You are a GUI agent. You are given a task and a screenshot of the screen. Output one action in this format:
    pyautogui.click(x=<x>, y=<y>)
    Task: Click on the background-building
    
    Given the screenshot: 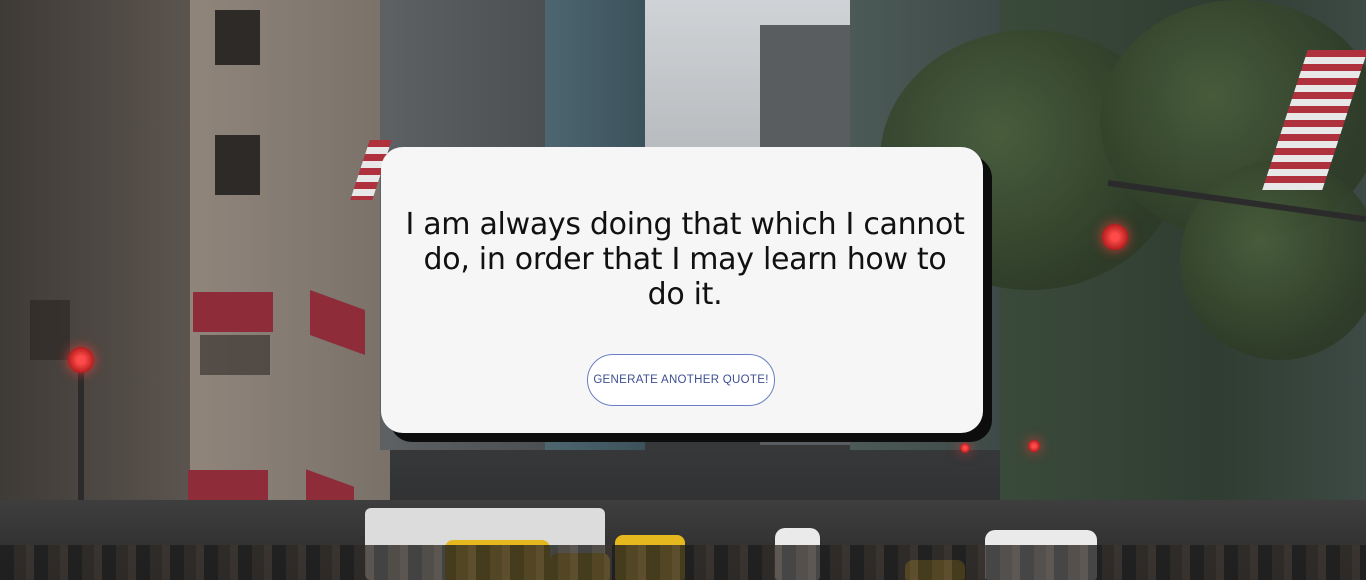 What is the action you would take?
    pyautogui.click(x=100, y=290)
    